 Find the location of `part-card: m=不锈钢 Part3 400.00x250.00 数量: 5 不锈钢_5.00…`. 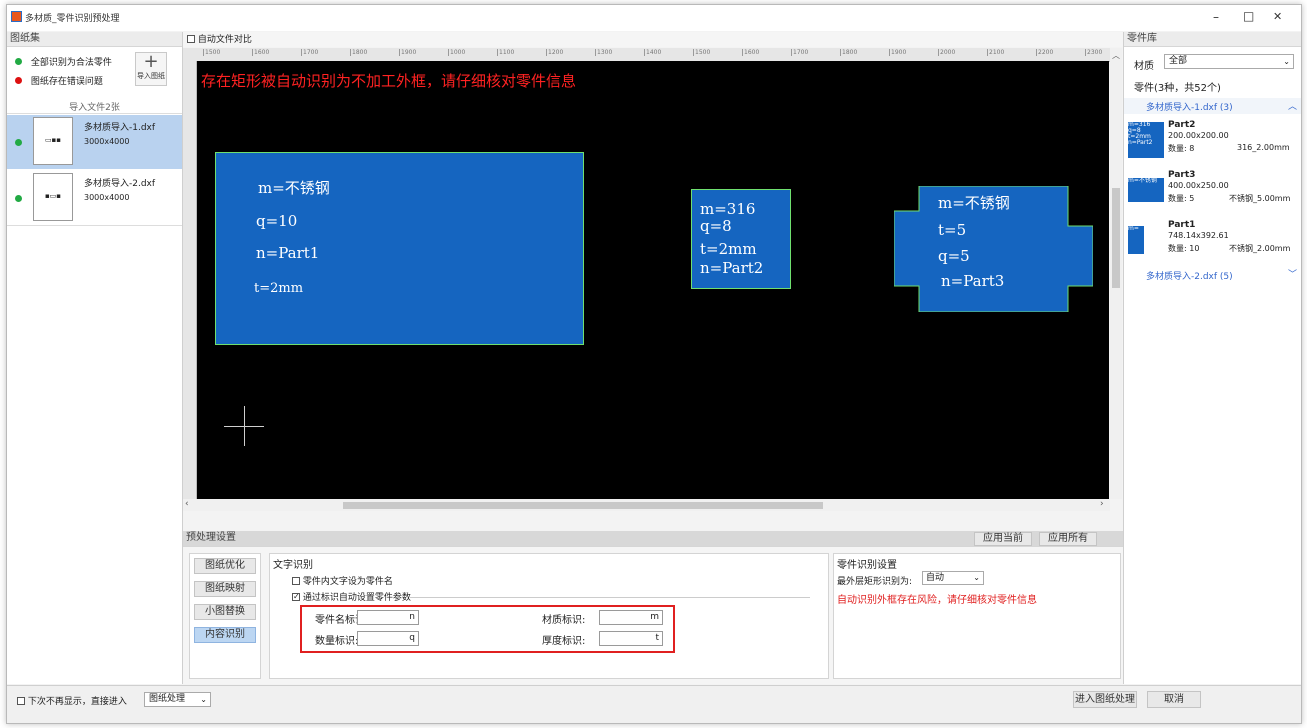

part-card: m=不锈钢 Part3 400.00x250.00 数量: 5 不锈钢_5.00… is located at coordinates (1212, 191).